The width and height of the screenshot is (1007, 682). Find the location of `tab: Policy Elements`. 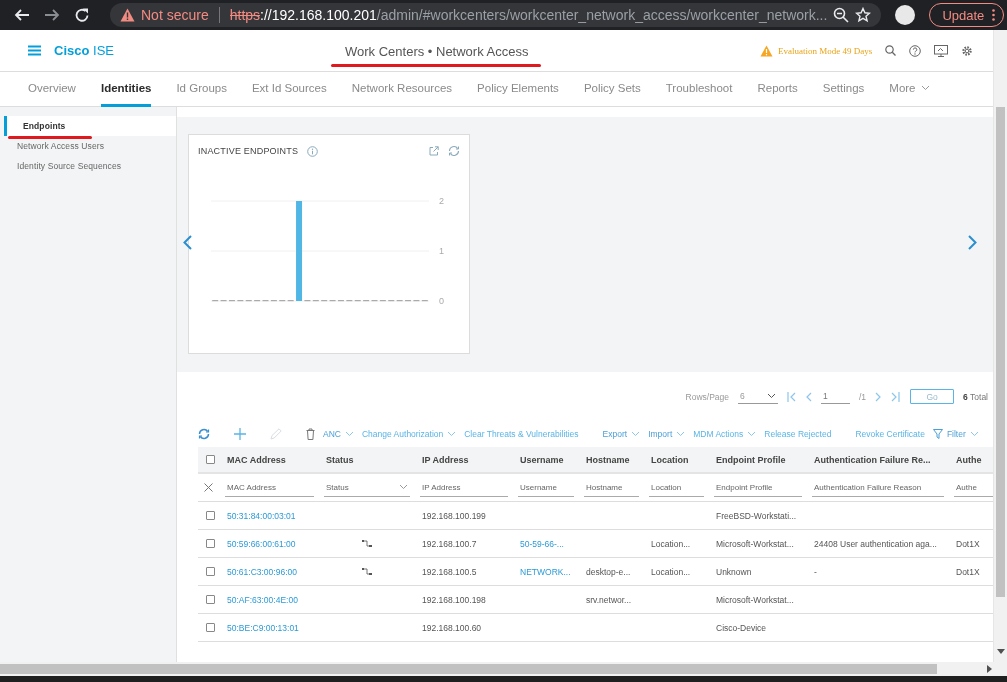

tab: Policy Elements is located at coordinates (518, 89).